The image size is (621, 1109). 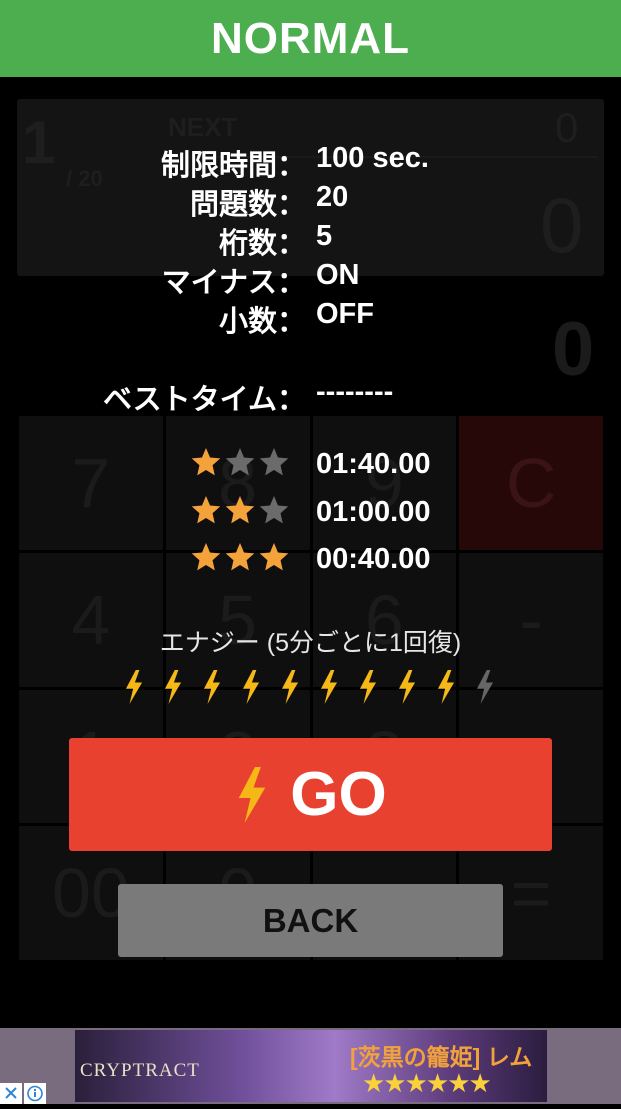 What do you see at coordinates (441, 1057) in the screenshot?
I see `ad-title: [茨黒の籠姫] レム` at bounding box center [441, 1057].